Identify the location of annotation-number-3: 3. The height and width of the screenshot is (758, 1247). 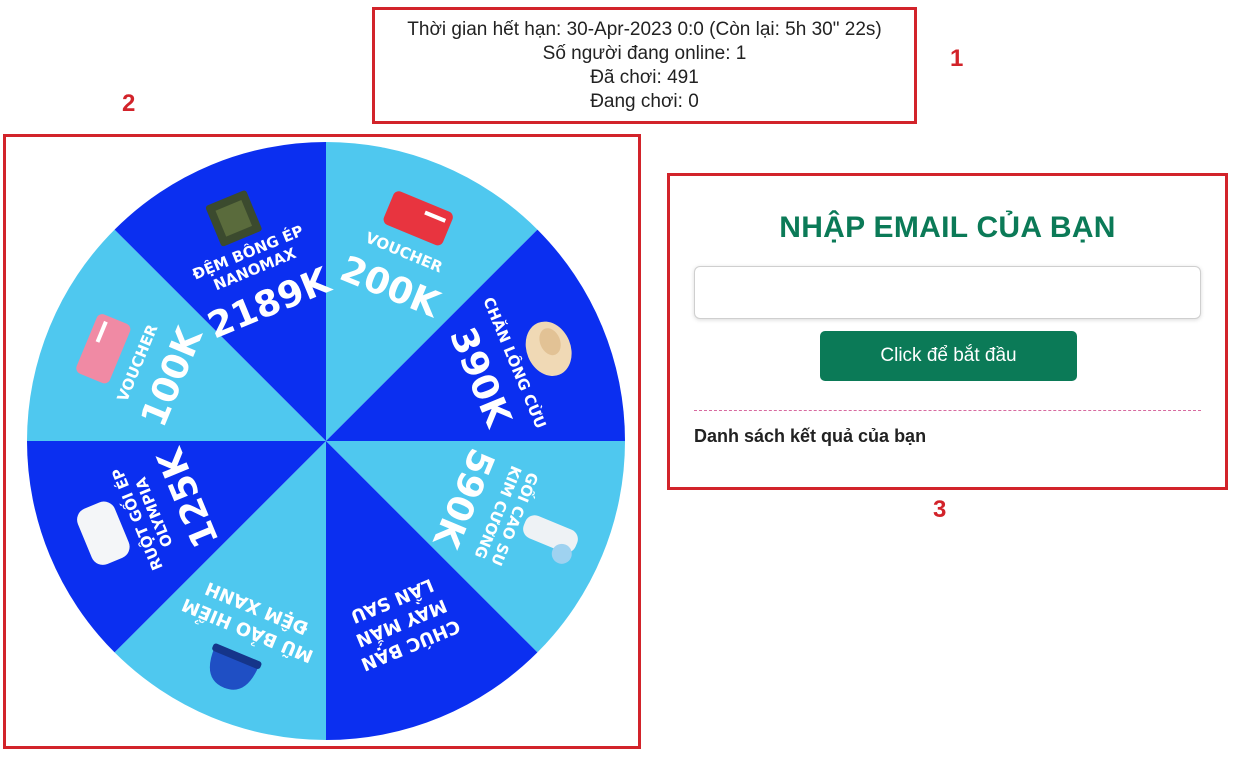
(940, 509).